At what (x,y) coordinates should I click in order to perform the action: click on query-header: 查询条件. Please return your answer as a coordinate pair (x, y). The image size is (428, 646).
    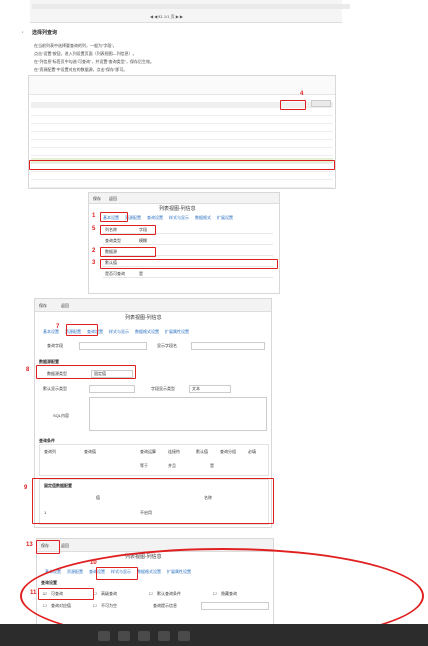
    Looking at the image, I should click on (47, 440).